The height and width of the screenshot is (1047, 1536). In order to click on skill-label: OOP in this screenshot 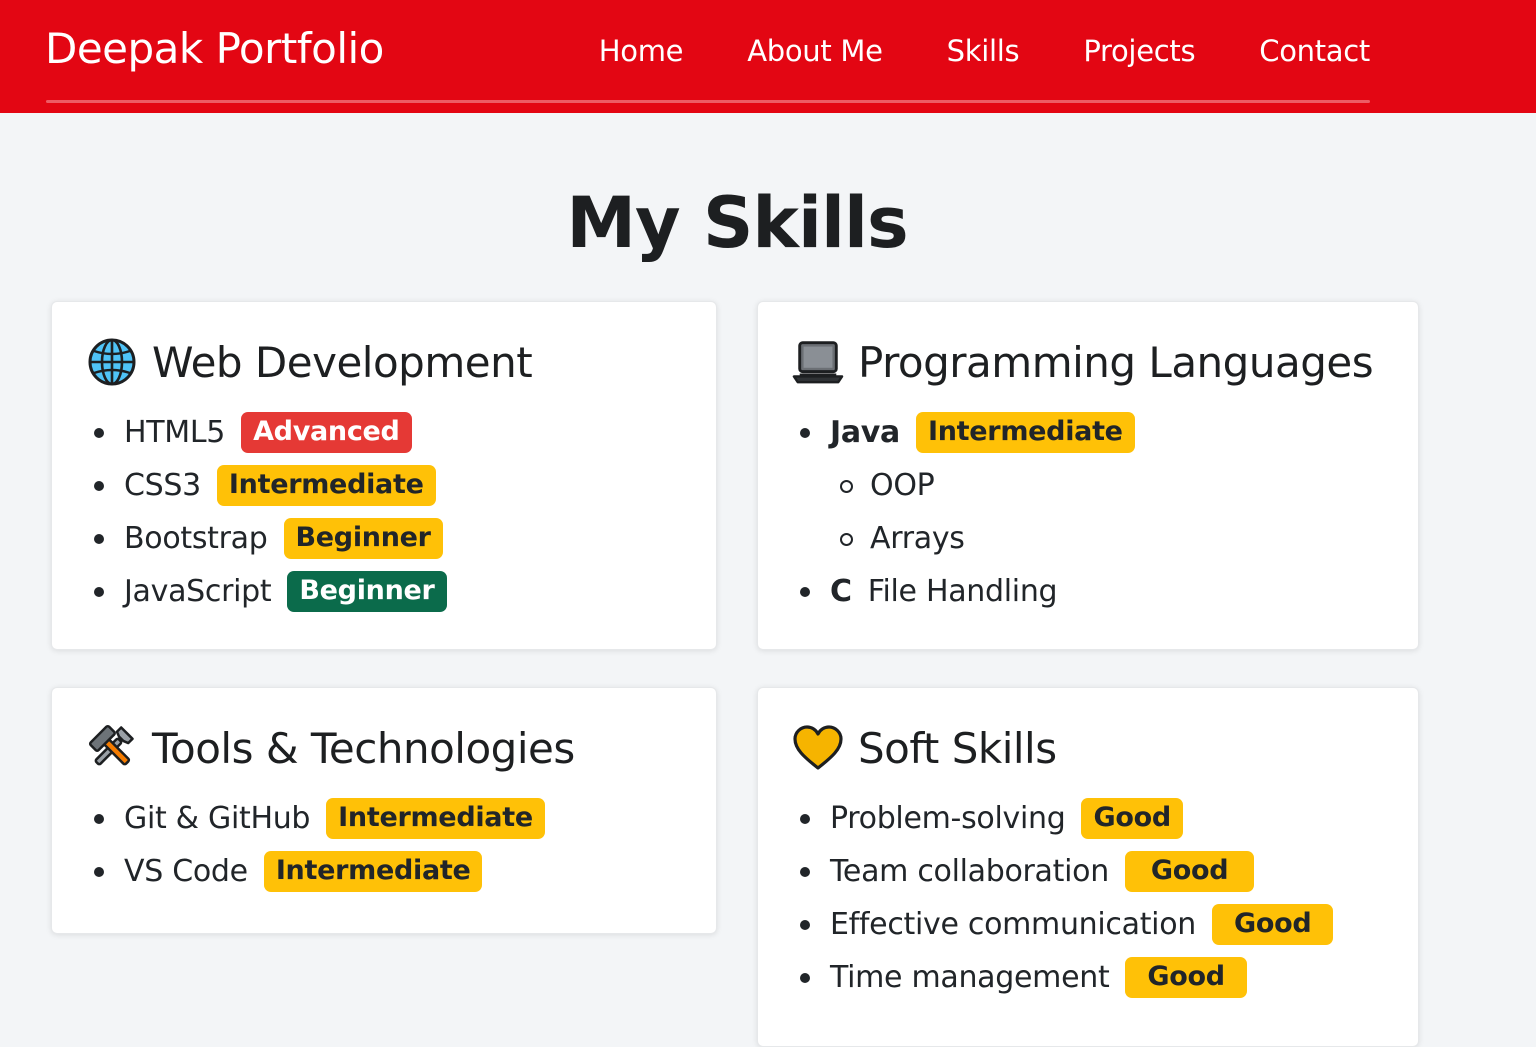, I will do `click(902, 485)`.